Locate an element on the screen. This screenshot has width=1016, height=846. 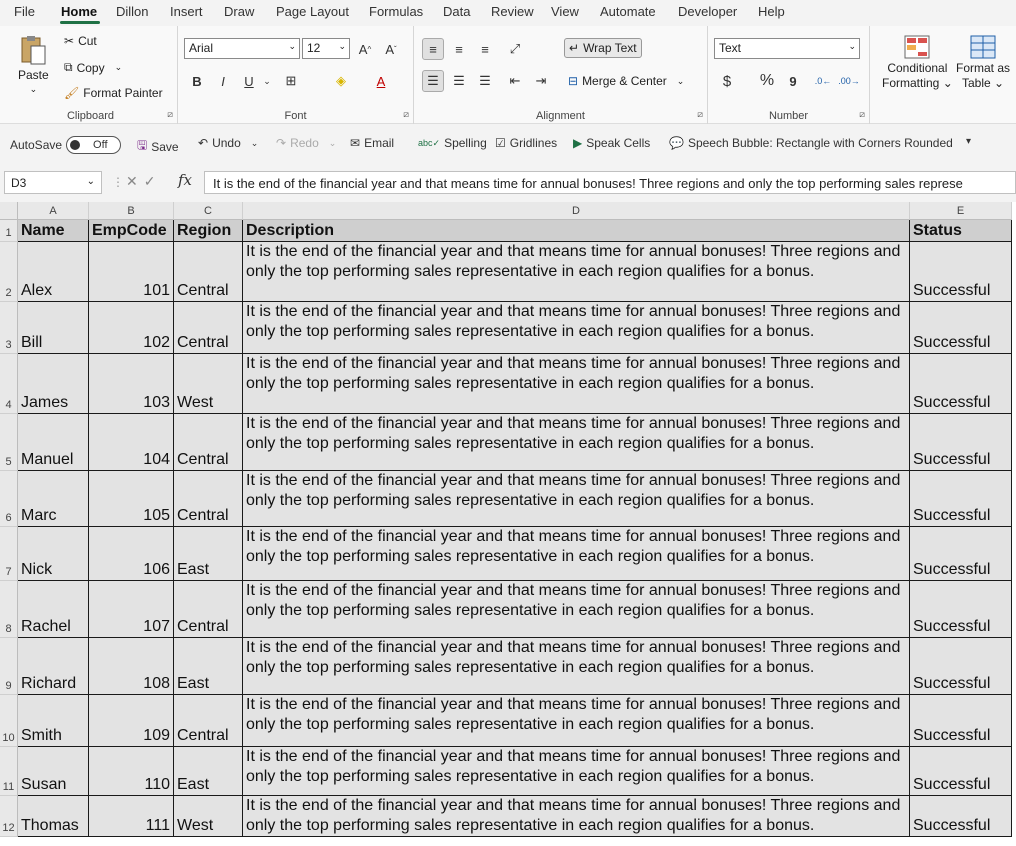
header-cell: Region is located at coordinates (208, 231).